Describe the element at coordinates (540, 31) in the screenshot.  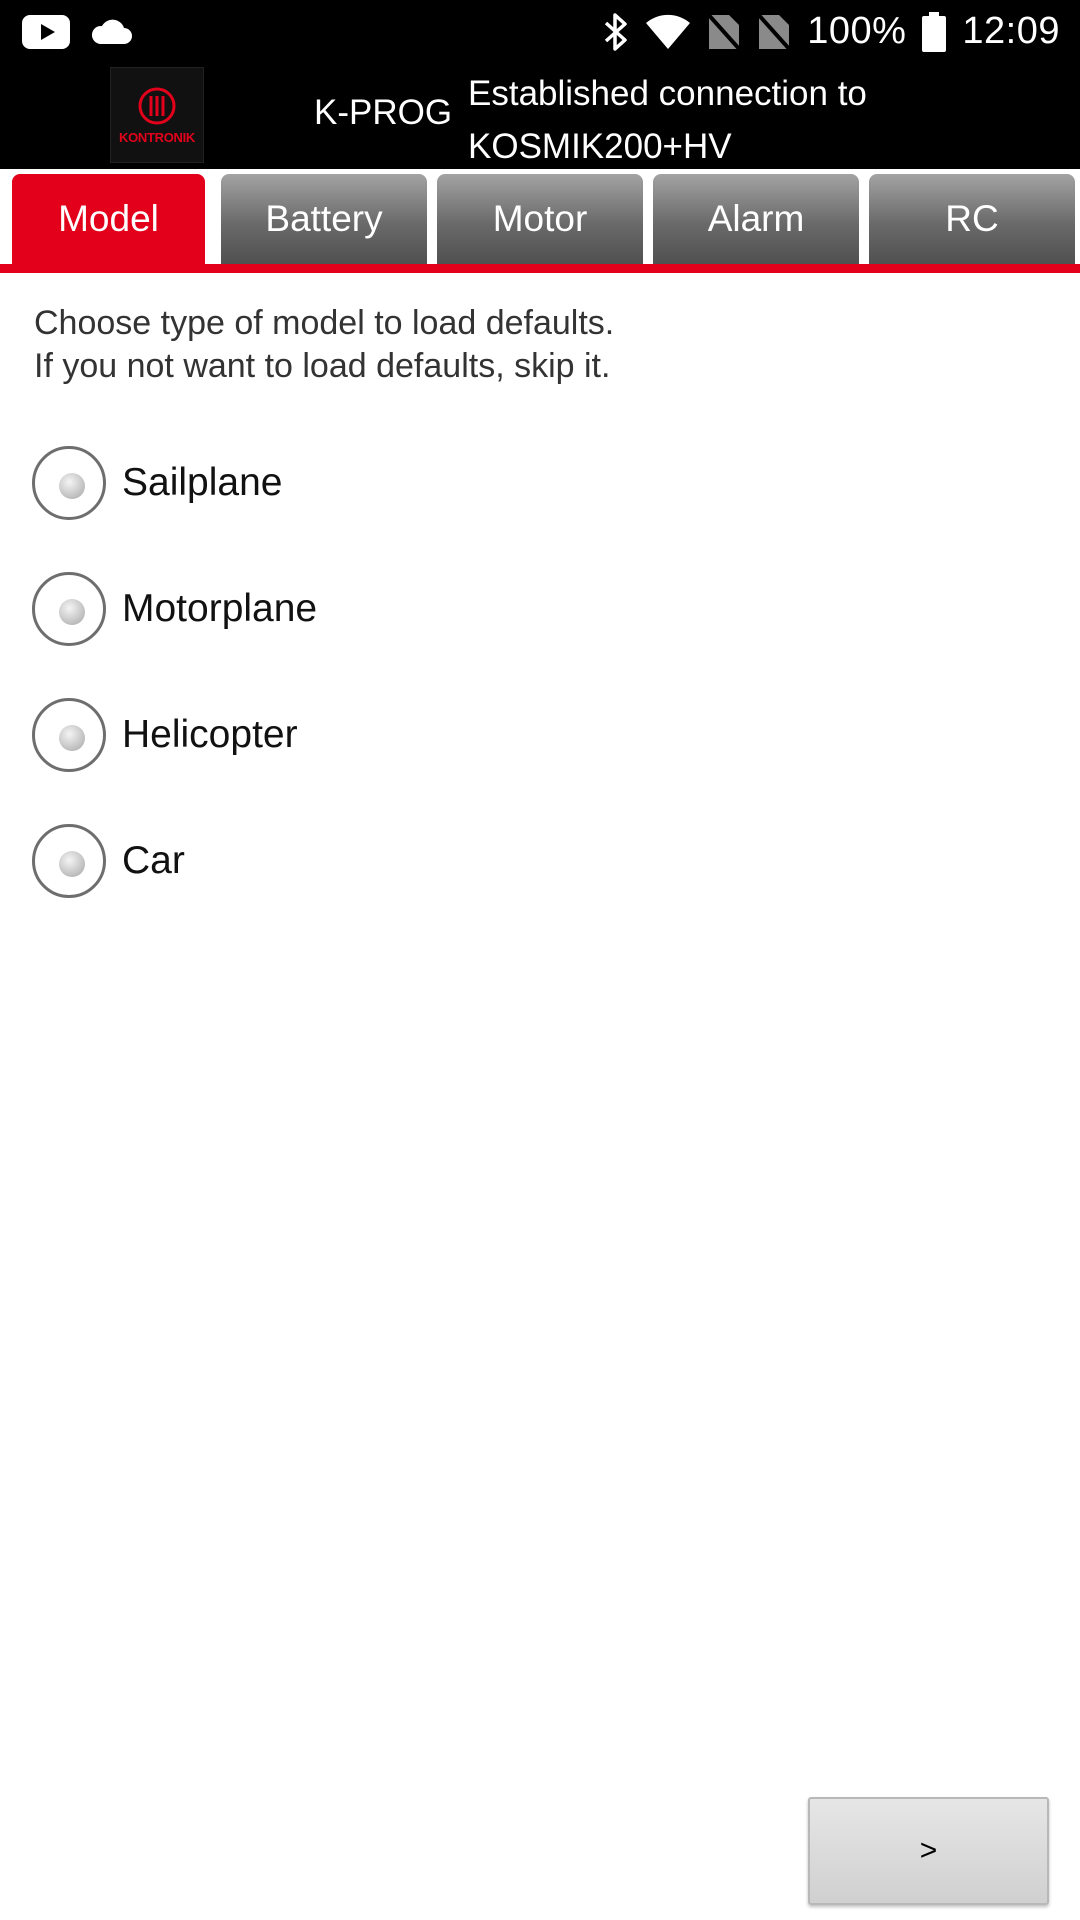
I see `status-bar: 100% 12:09` at that location.